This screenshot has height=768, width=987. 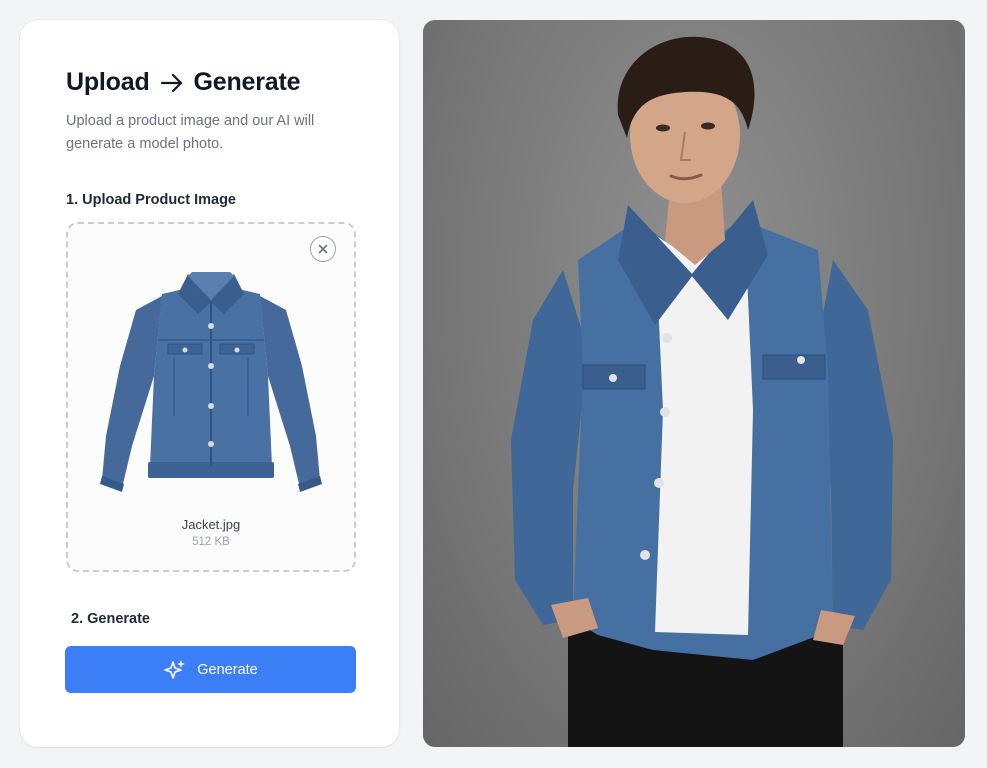 I want to click on arrow-right-icon, so click(x=171, y=82).